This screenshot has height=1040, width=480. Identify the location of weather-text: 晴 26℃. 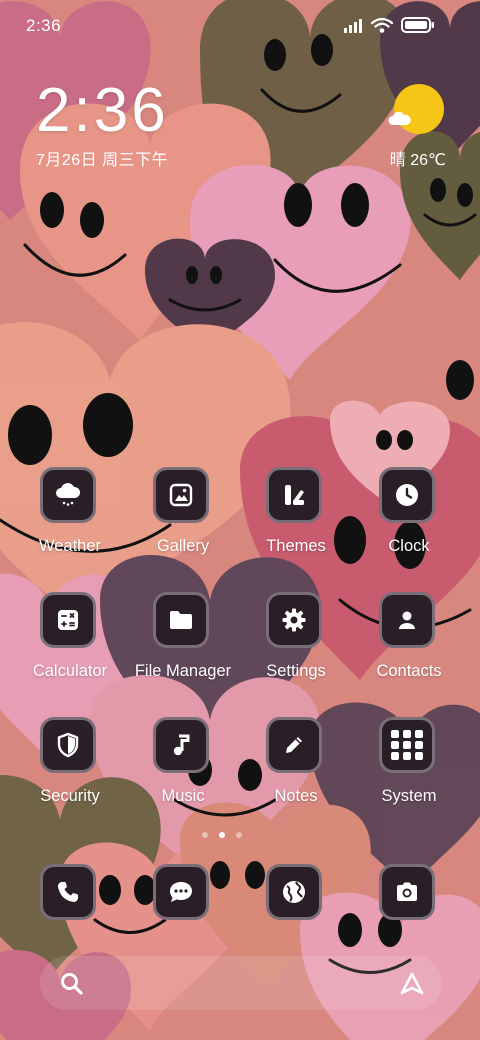
(417, 160).